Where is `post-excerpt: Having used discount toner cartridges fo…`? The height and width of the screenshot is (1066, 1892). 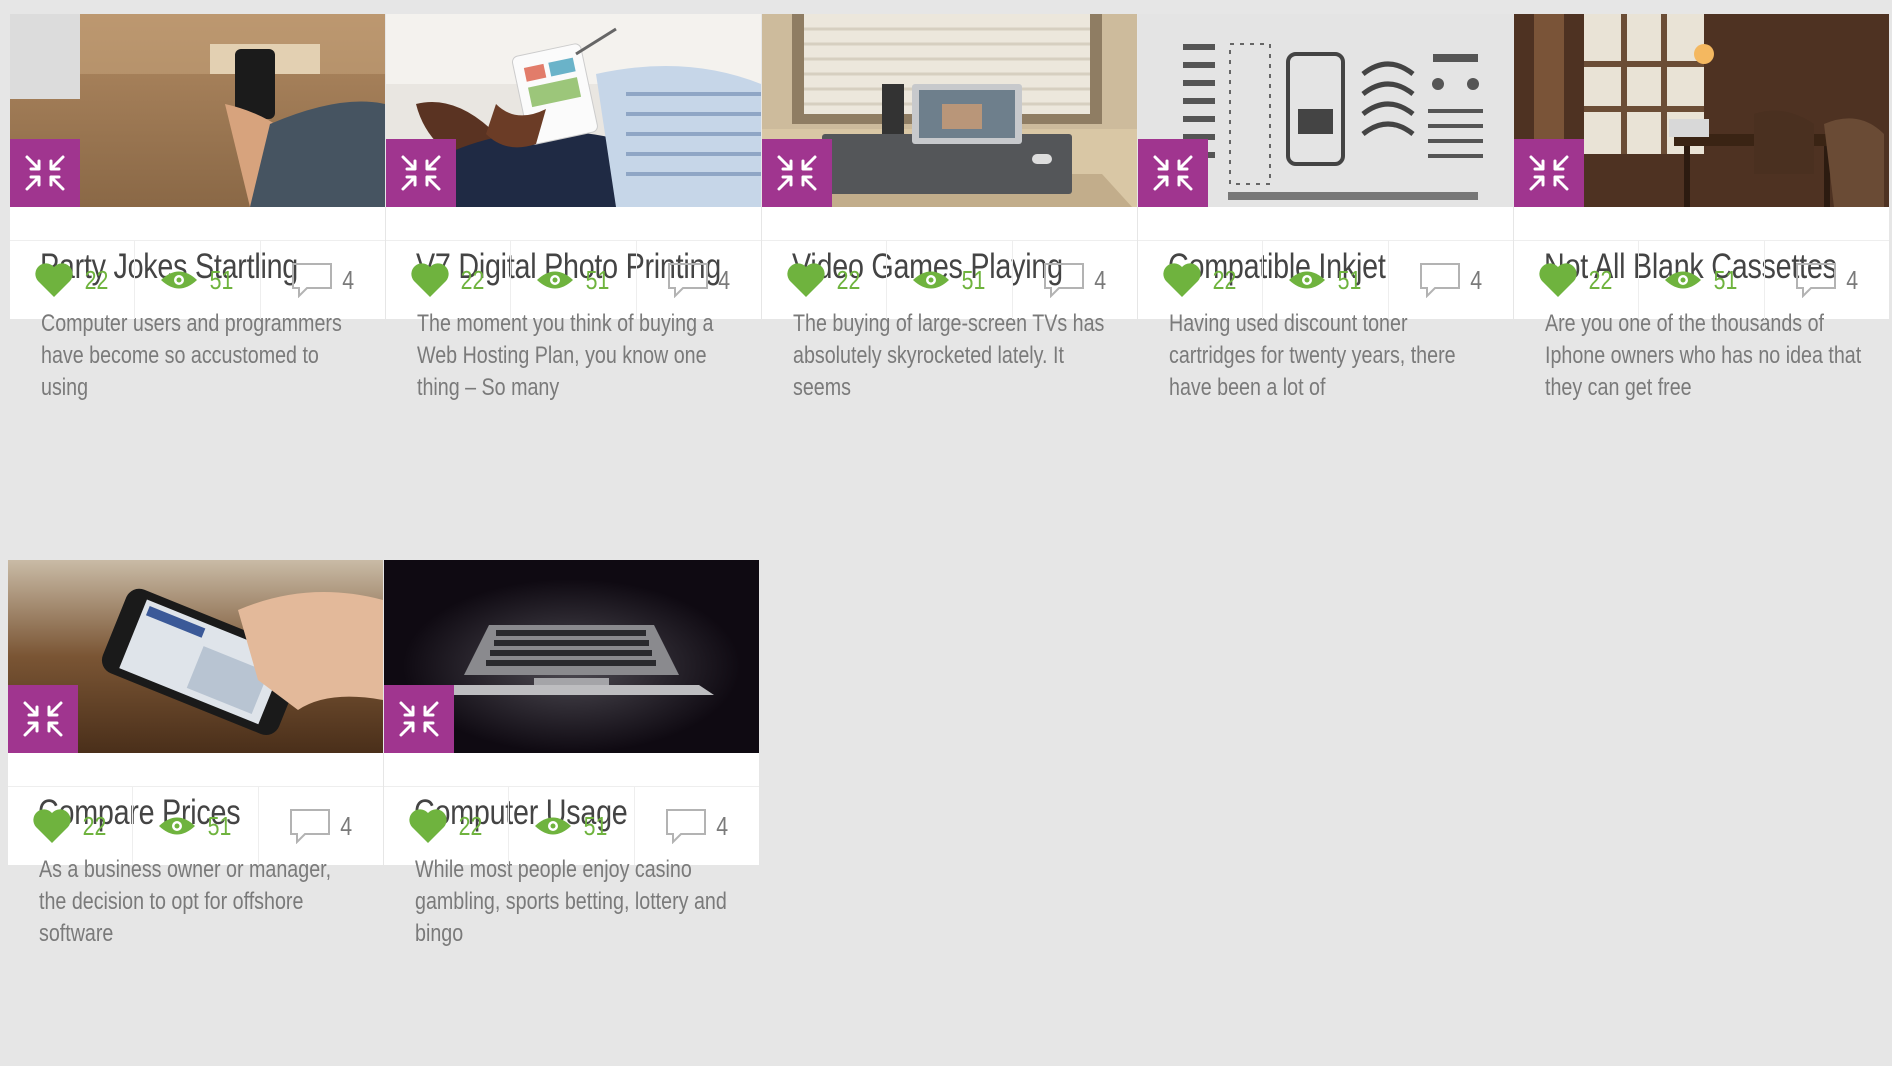 post-excerpt: Having used discount toner cartridges fo… is located at coordinates (1312, 355).